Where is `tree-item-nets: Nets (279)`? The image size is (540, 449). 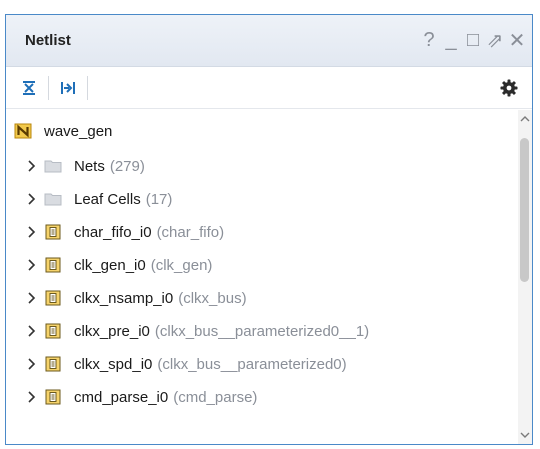
tree-item-nets: Nets (279) is located at coordinates (84, 166).